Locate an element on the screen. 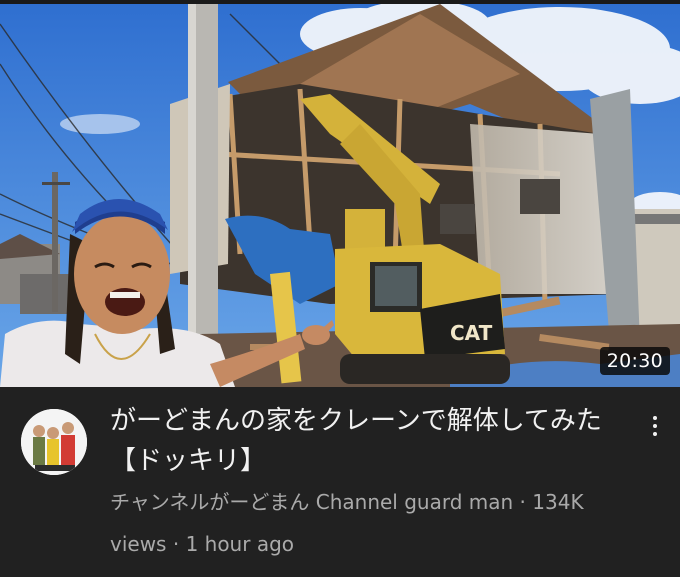  more-vert-icon is located at coordinates (655, 426).